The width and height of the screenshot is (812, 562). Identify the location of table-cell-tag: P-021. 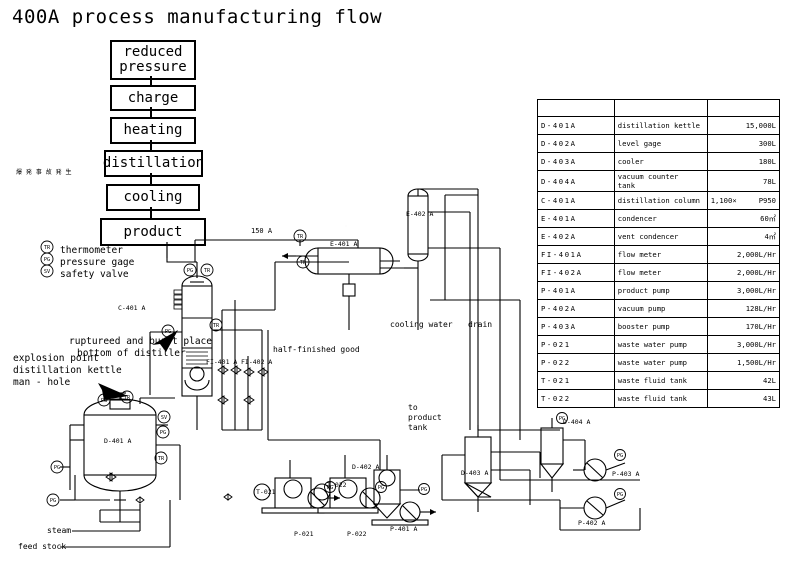
(576, 344).